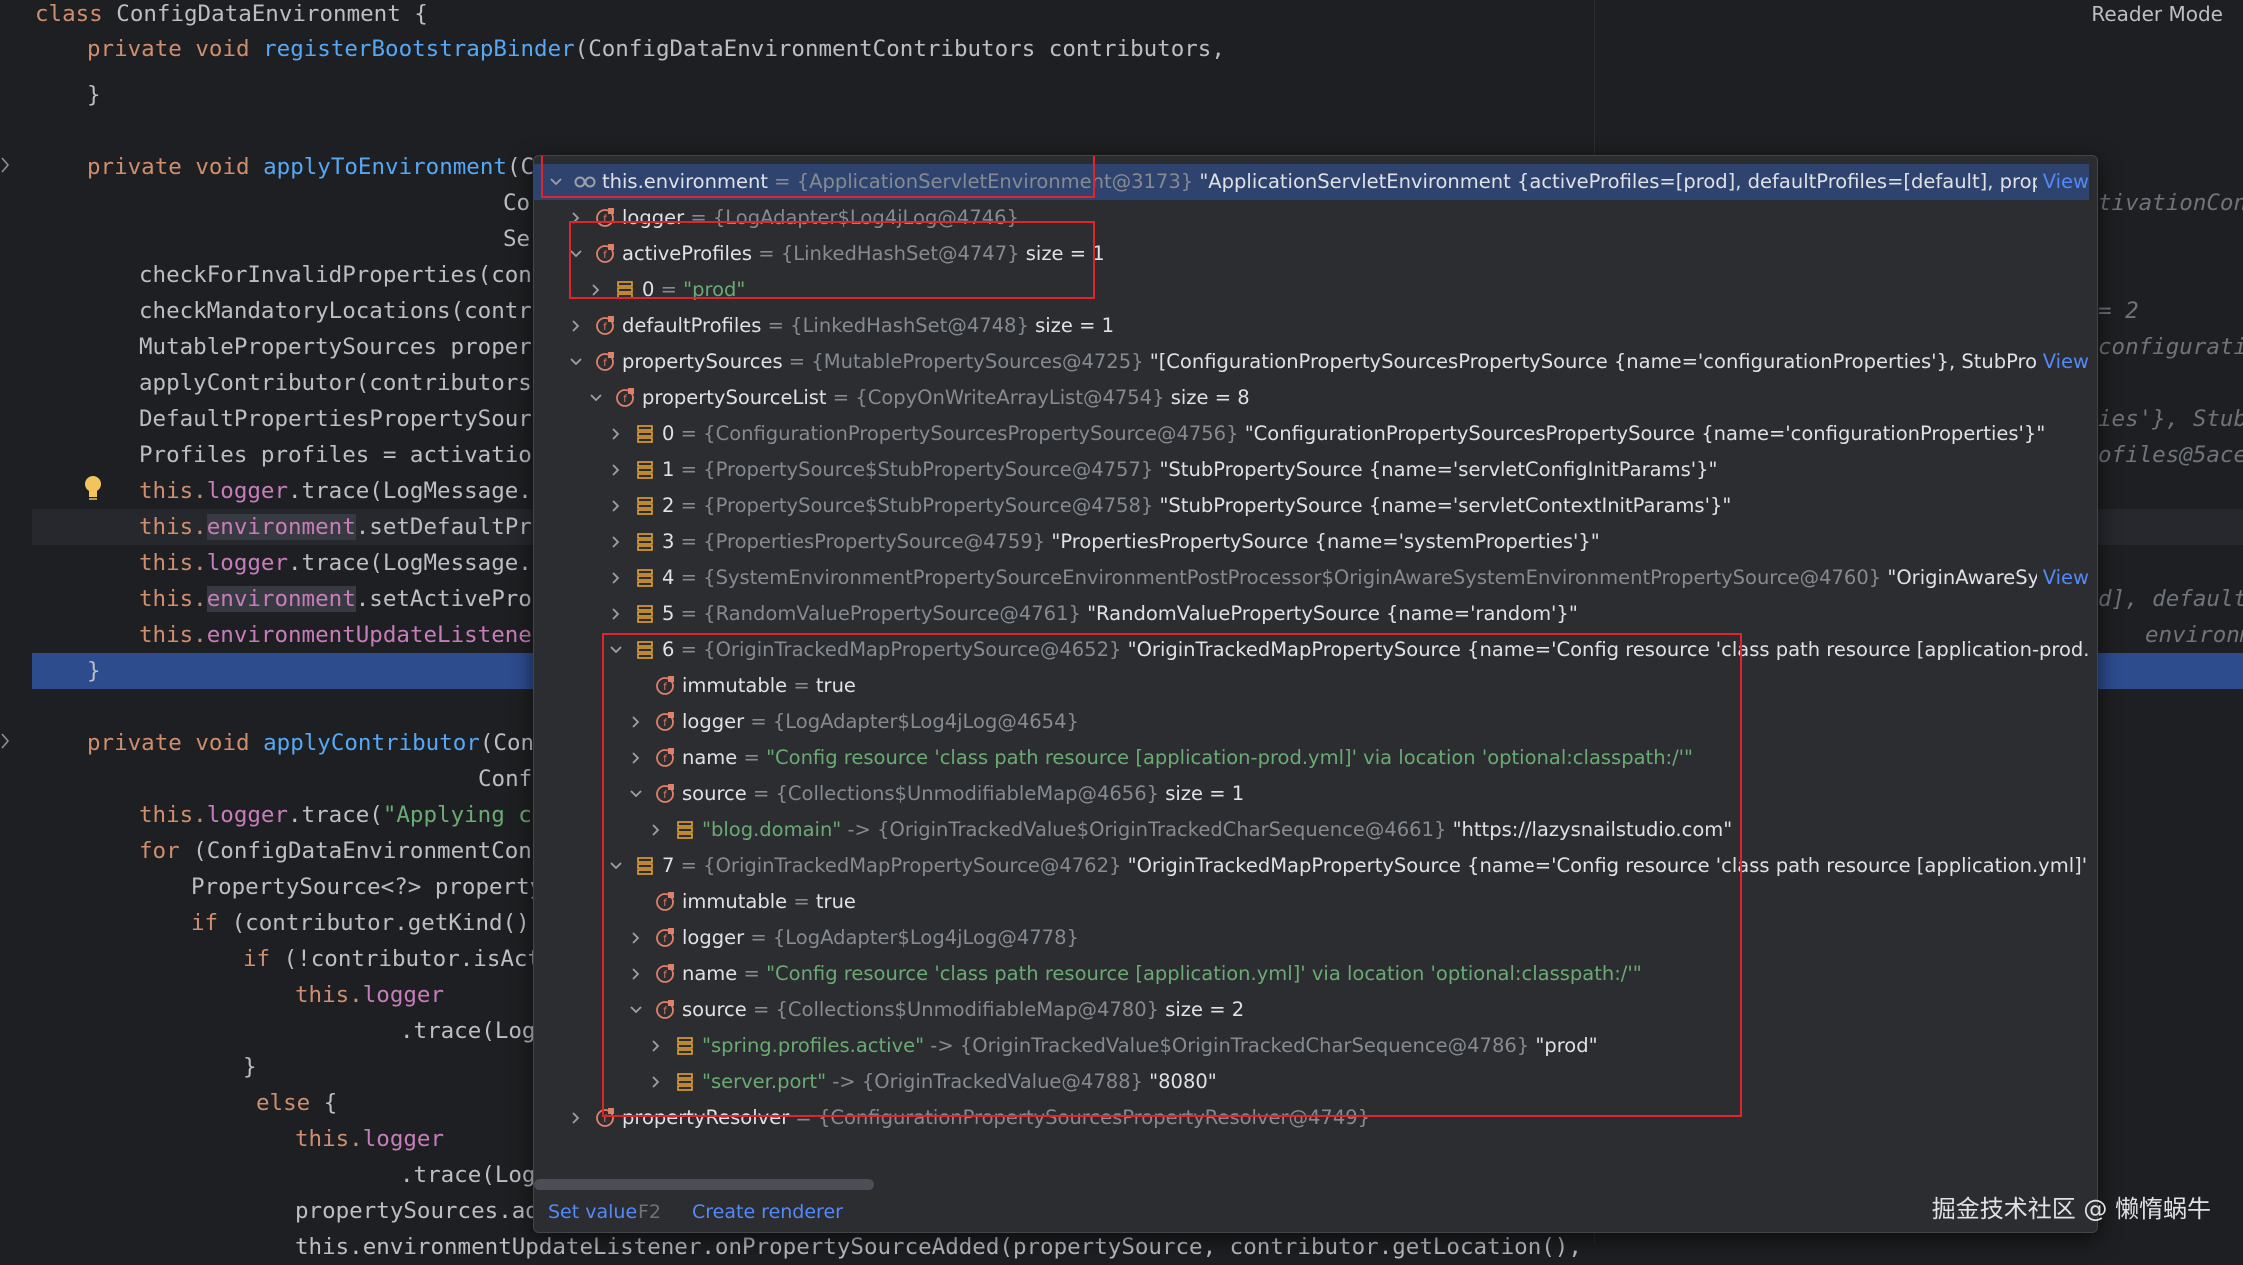 This screenshot has width=2243, height=1265. What do you see at coordinates (650, 1212) in the screenshot?
I see `shortcut-hint: F2` at bounding box center [650, 1212].